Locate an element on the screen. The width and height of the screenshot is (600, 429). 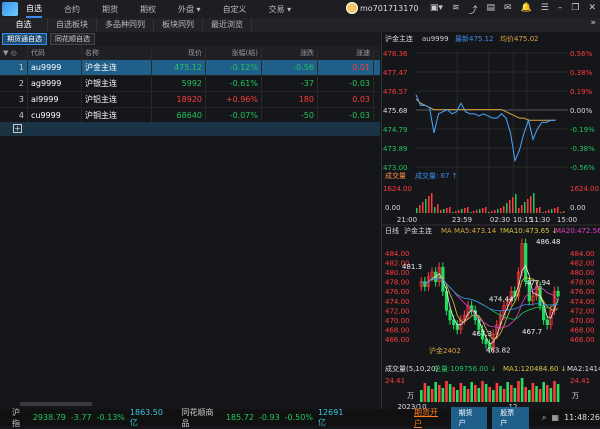
commodity-change: -0.93 is located at coordinates (269, 417).